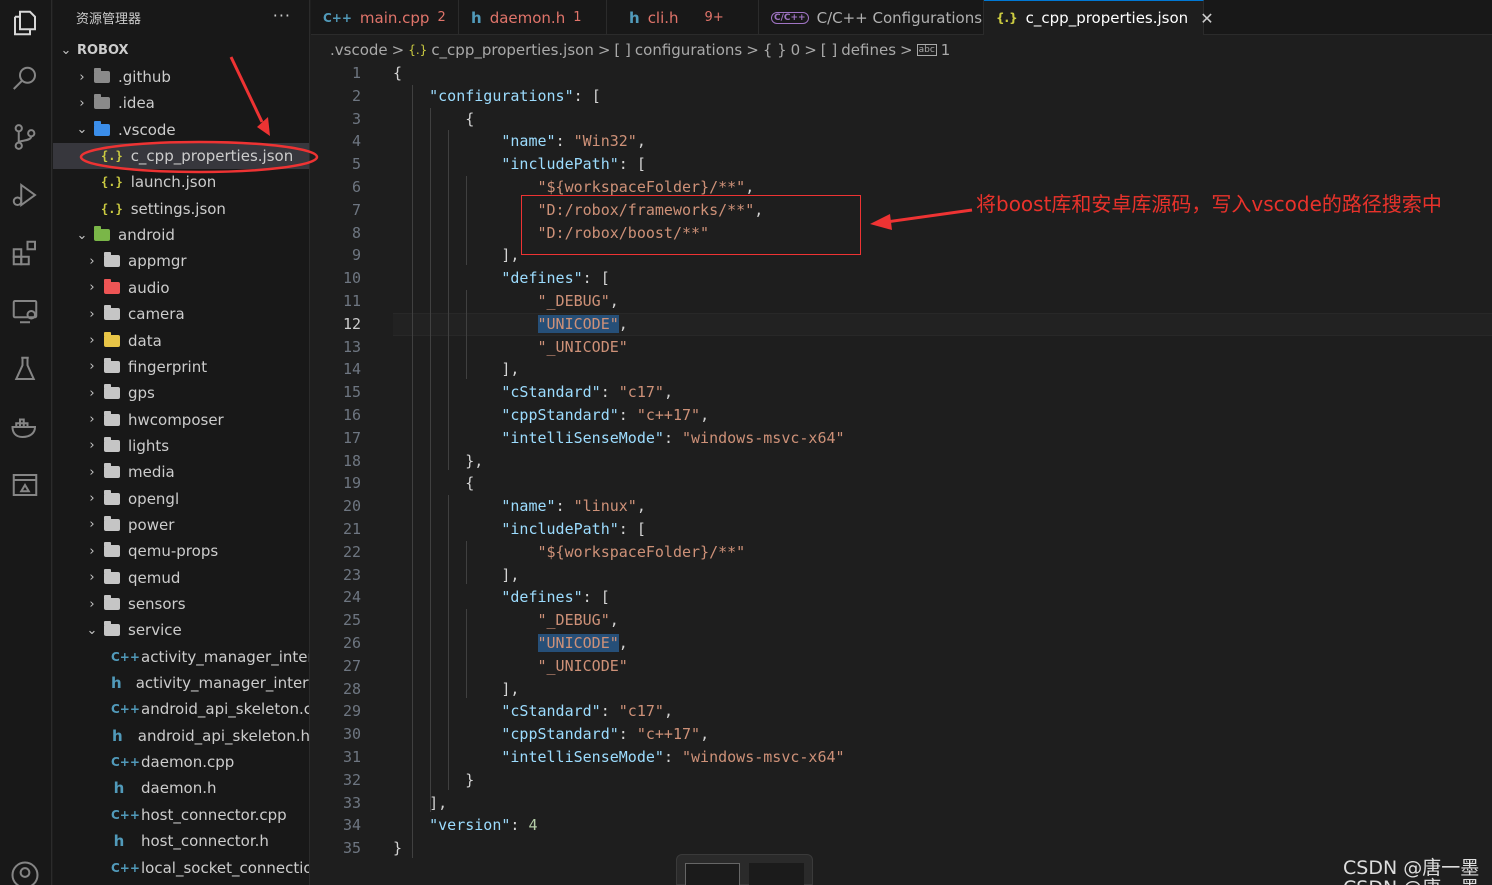 The height and width of the screenshot is (885, 1492). What do you see at coordinates (181, 156) in the screenshot?
I see `file-item: {.} c_cpp_properties.json` at bounding box center [181, 156].